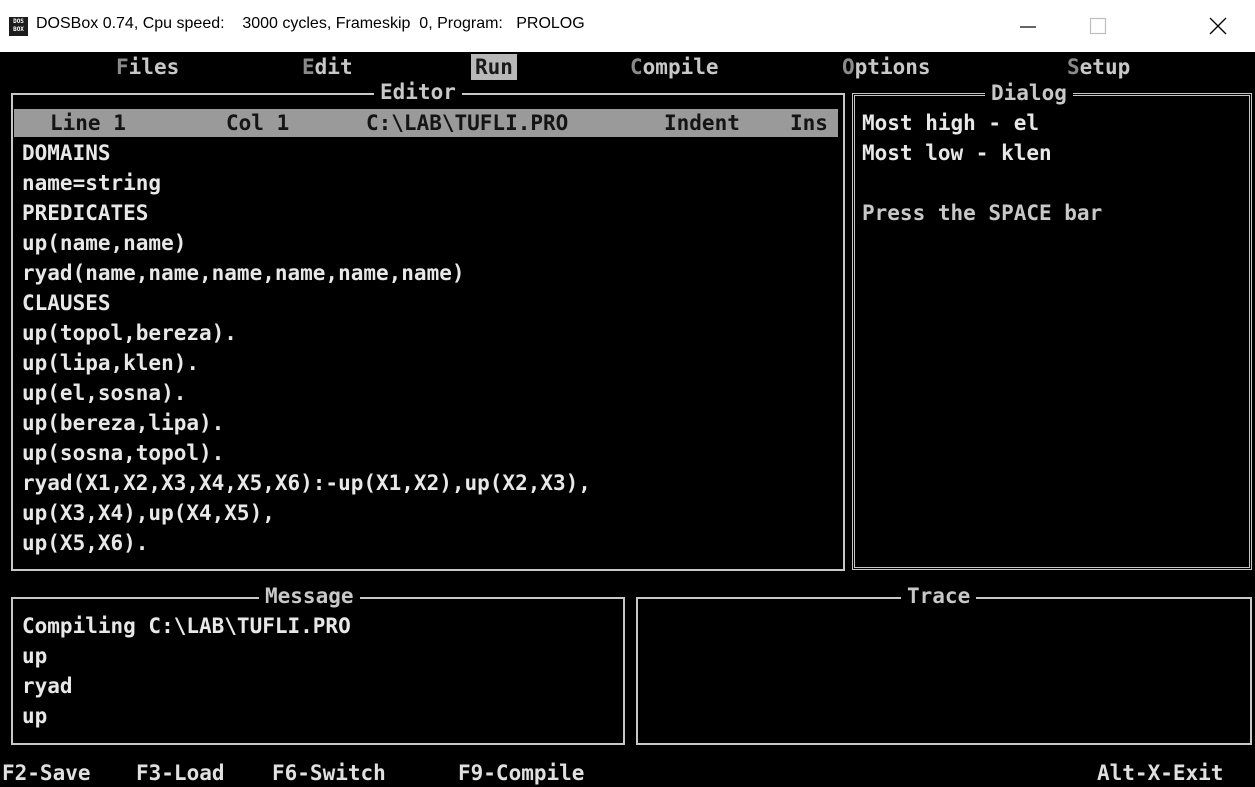 The image size is (1255, 787). Describe the element at coordinates (258, 123) in the screenshot. I see `editor-col-indicator: Col 1` at that location.